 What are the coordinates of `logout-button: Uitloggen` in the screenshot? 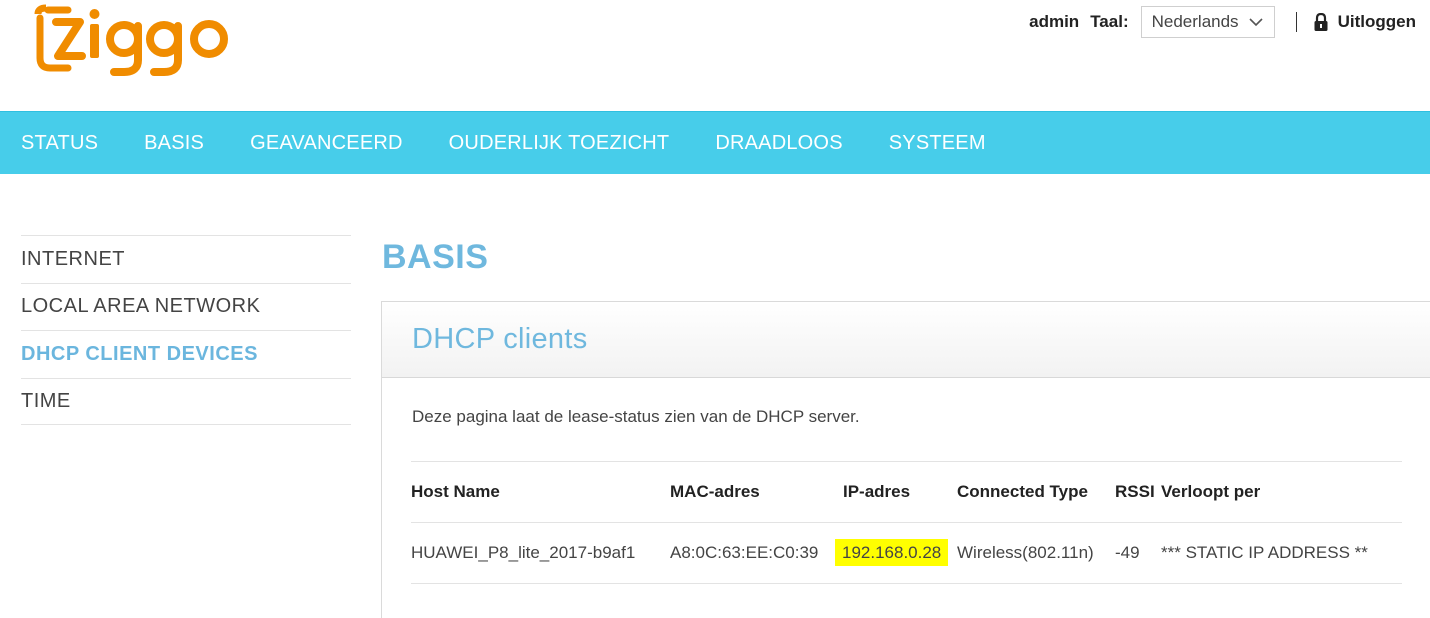 It's located at (1364, 22).